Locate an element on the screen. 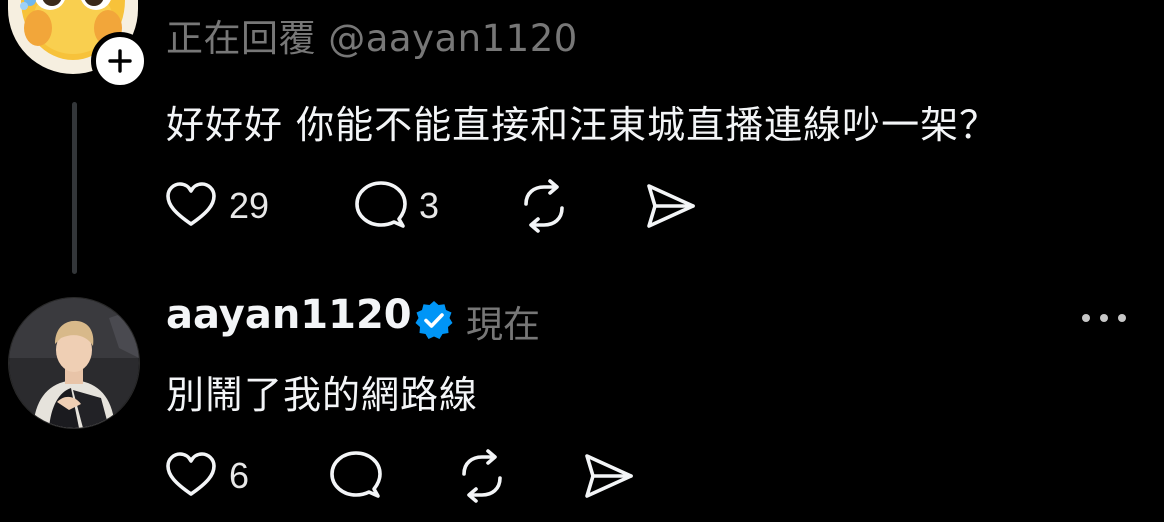 This screenshot has height=522, width=1164. like-button: 29 is located at coordinates (216, 206).